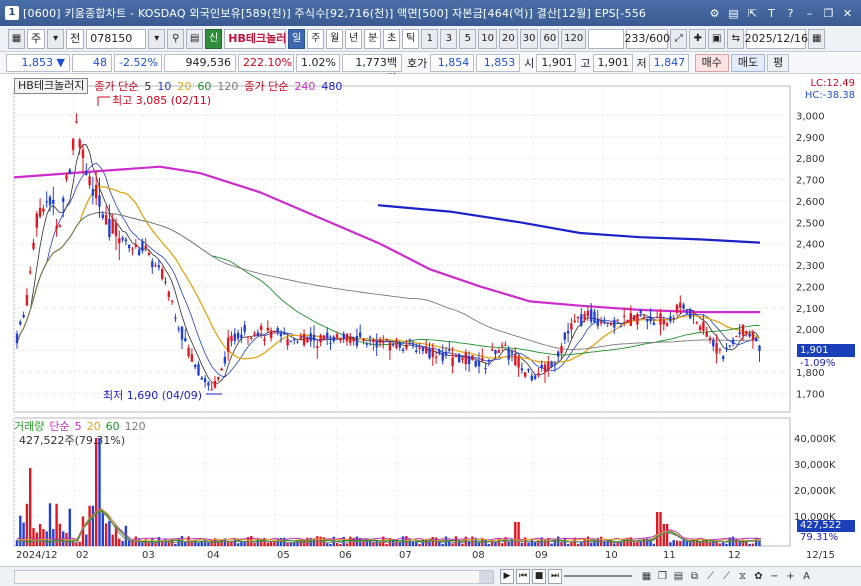  What do you see at coordinates (75, 38) in the screenshot?
I see `prev-button: 전` at bounding box center [75, 38].